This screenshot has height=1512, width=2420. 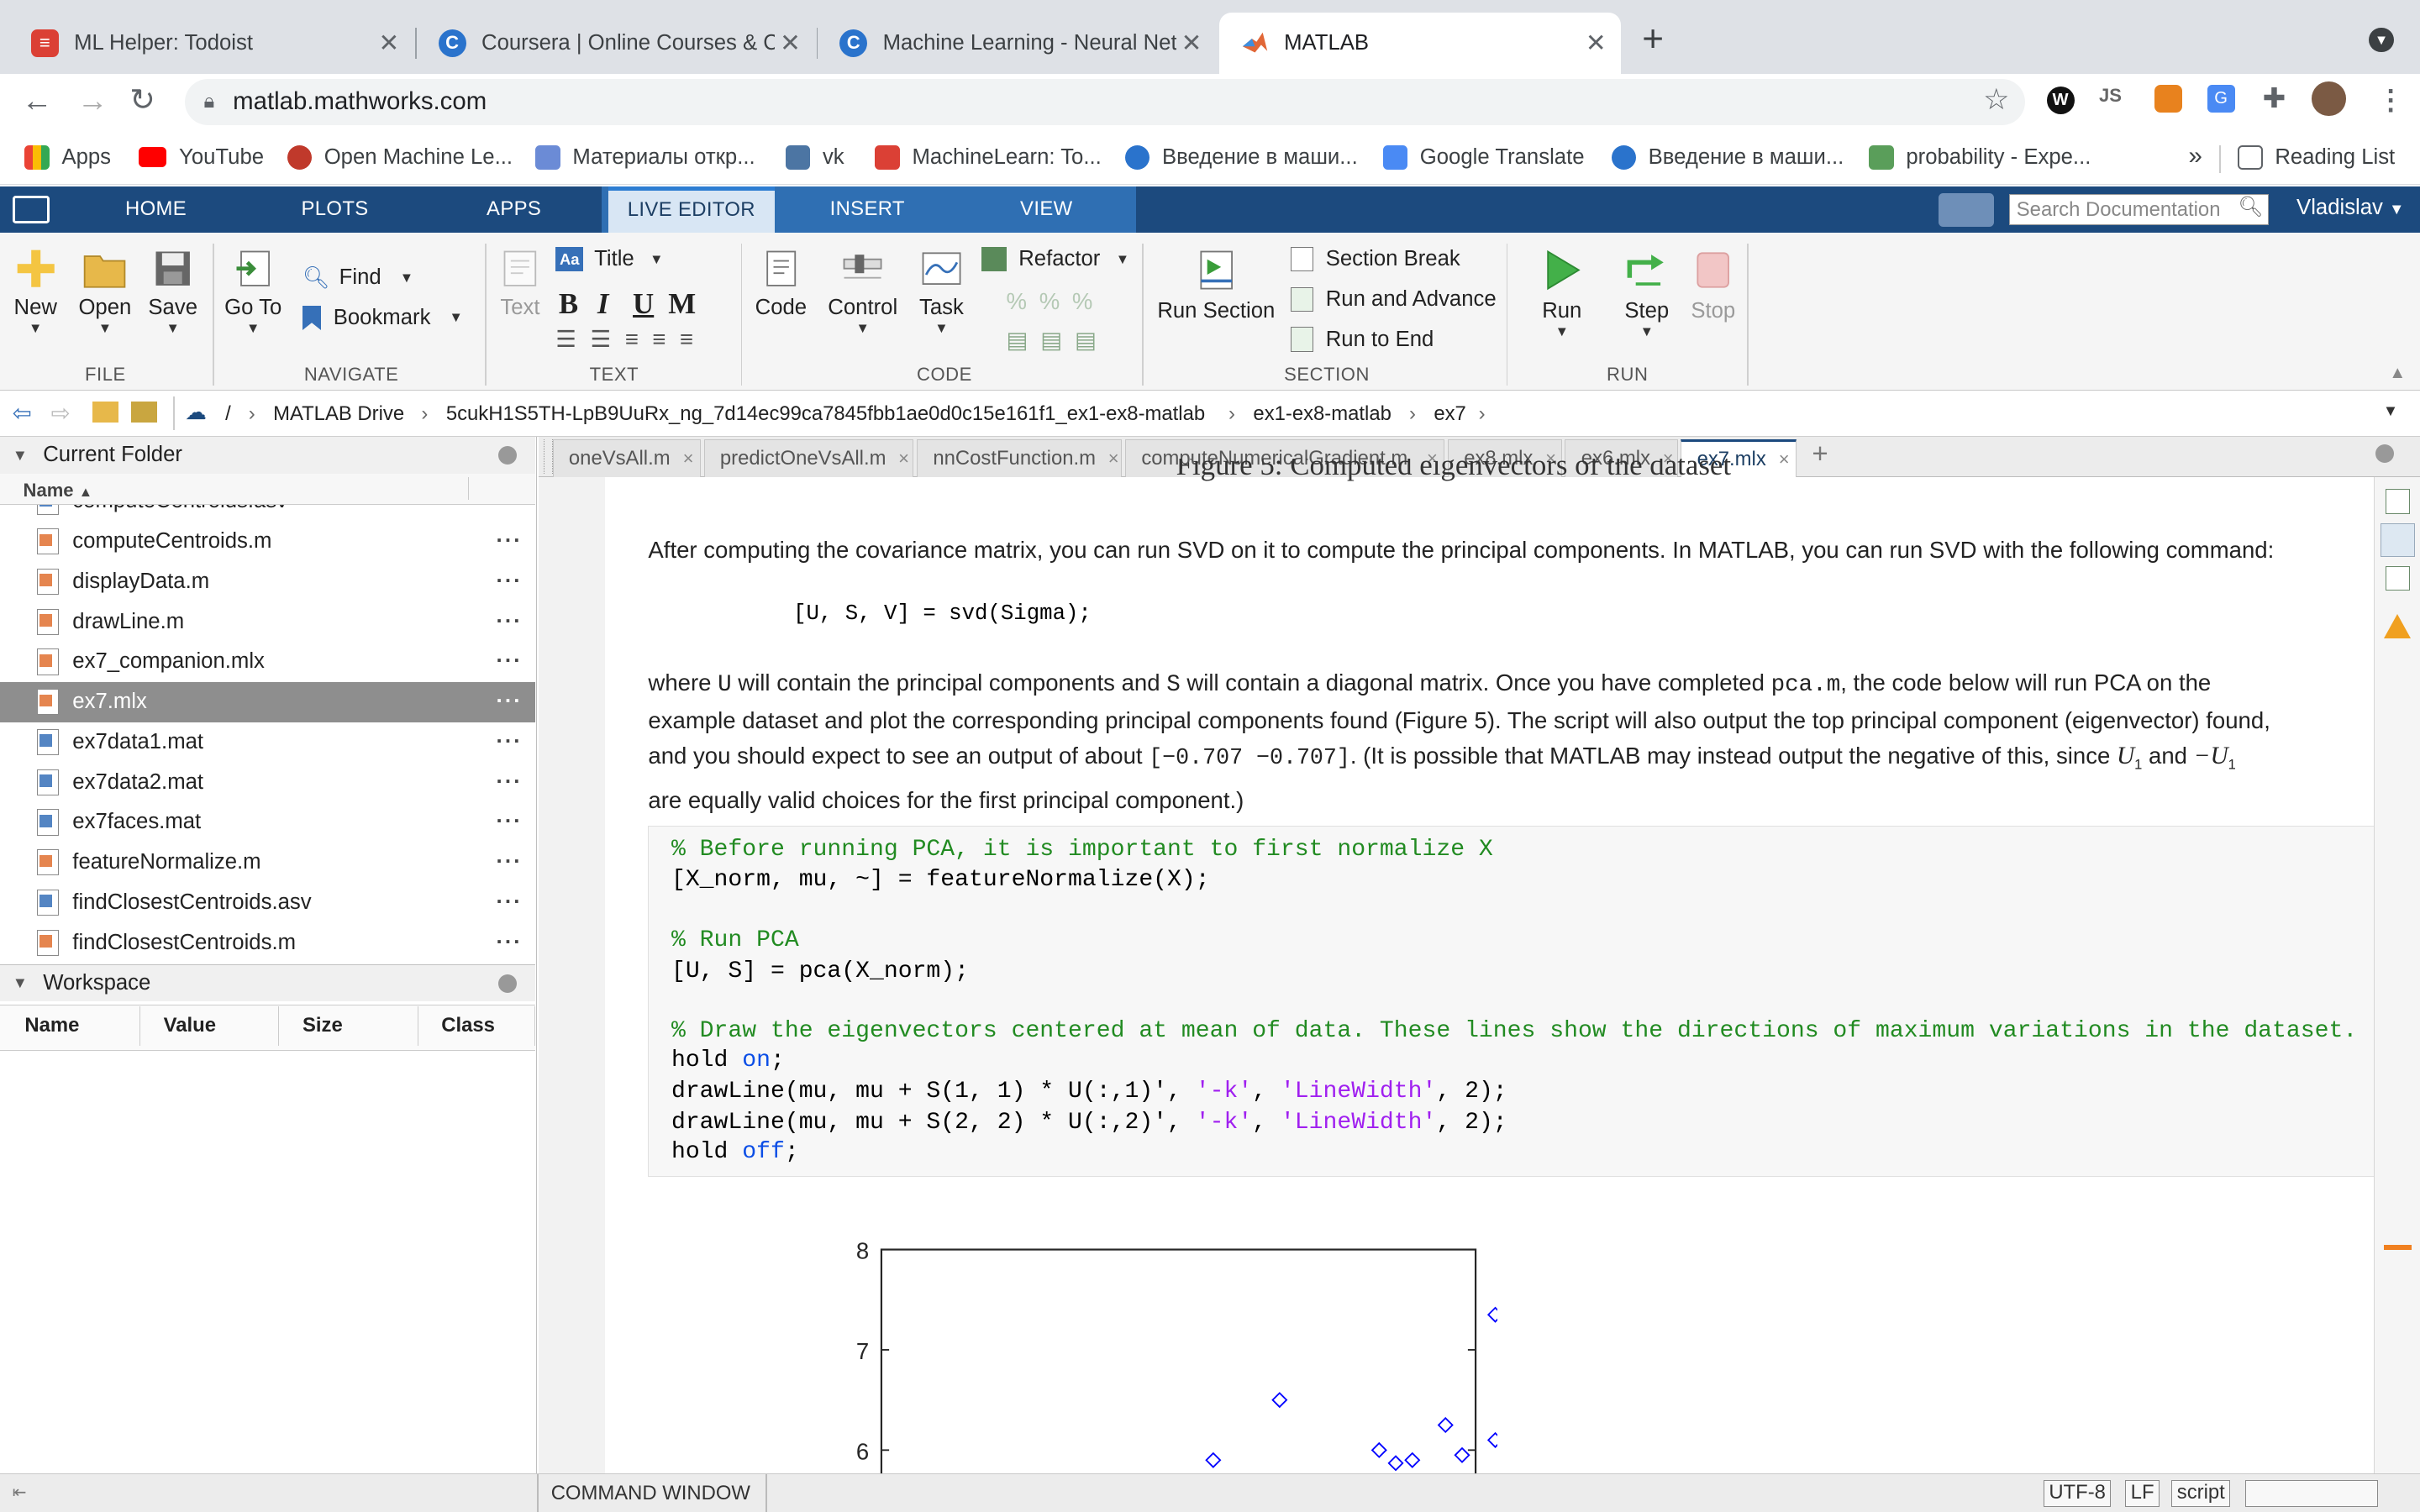 I want to click on refactor-button: Refactor ▼, so click(x=1055, y=259).